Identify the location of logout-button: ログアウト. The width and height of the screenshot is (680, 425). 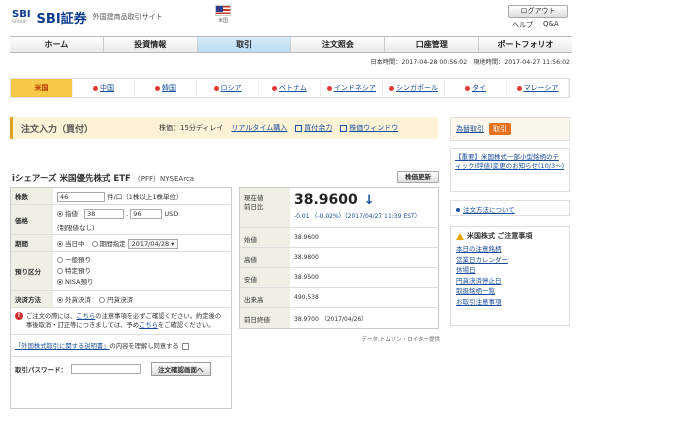
(538, 11).